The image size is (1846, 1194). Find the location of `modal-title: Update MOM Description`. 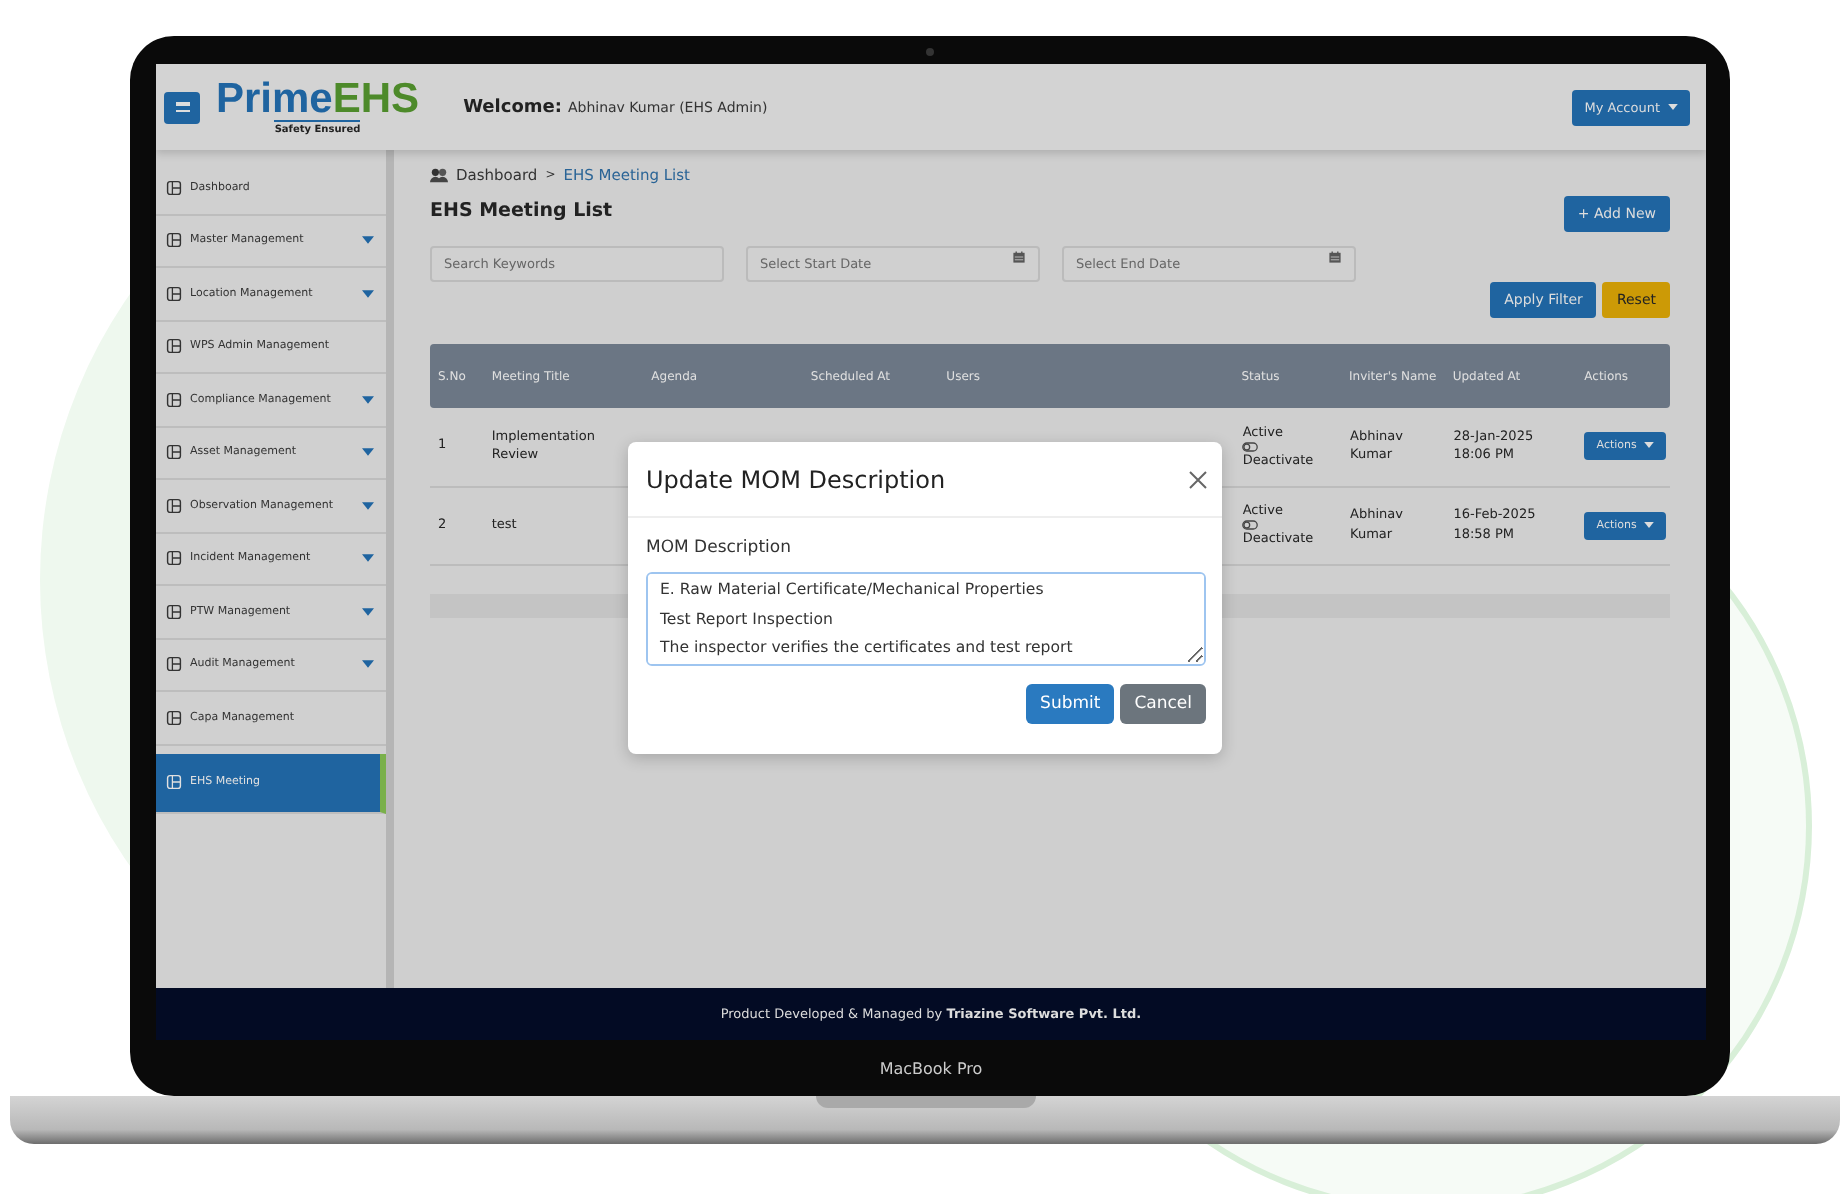

modal-title: Update MOM Description is located at coordinates (796, 479).